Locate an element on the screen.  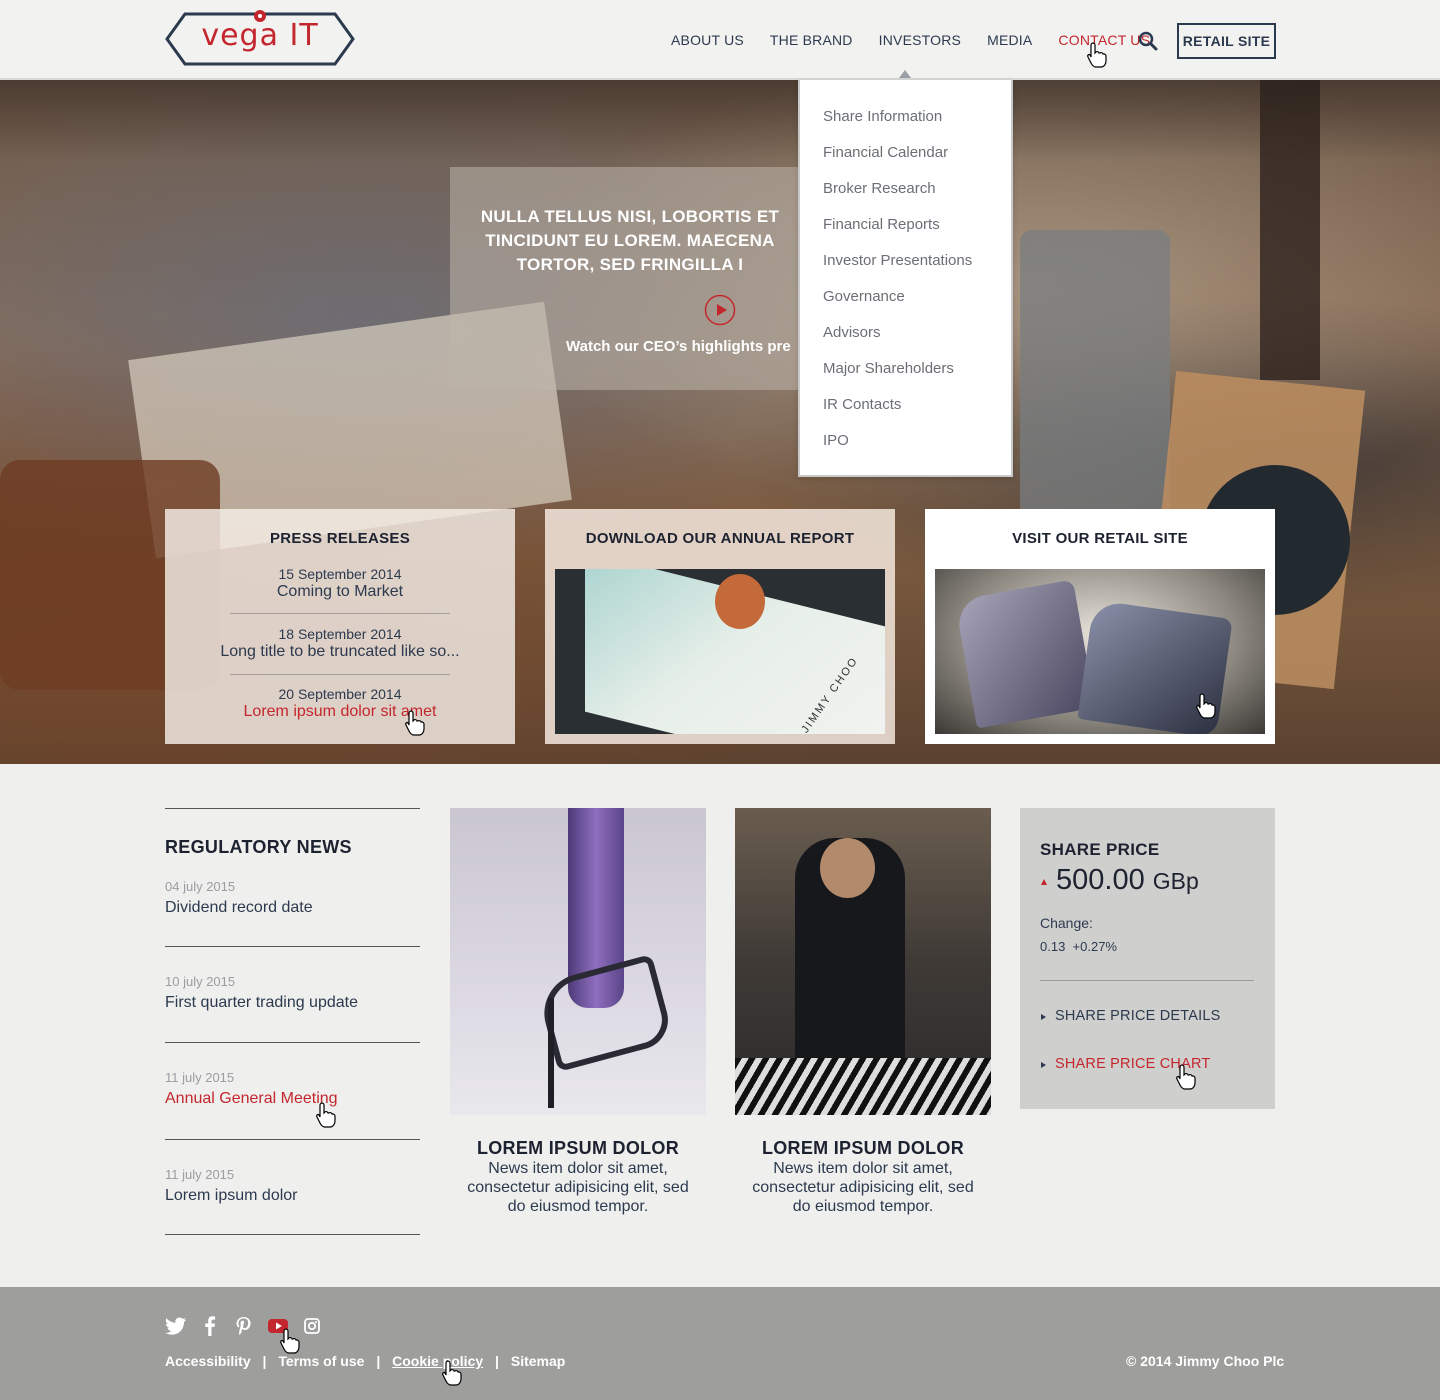
footer-link-sitemap: Sitemap is located at coordinates (538, 1361).